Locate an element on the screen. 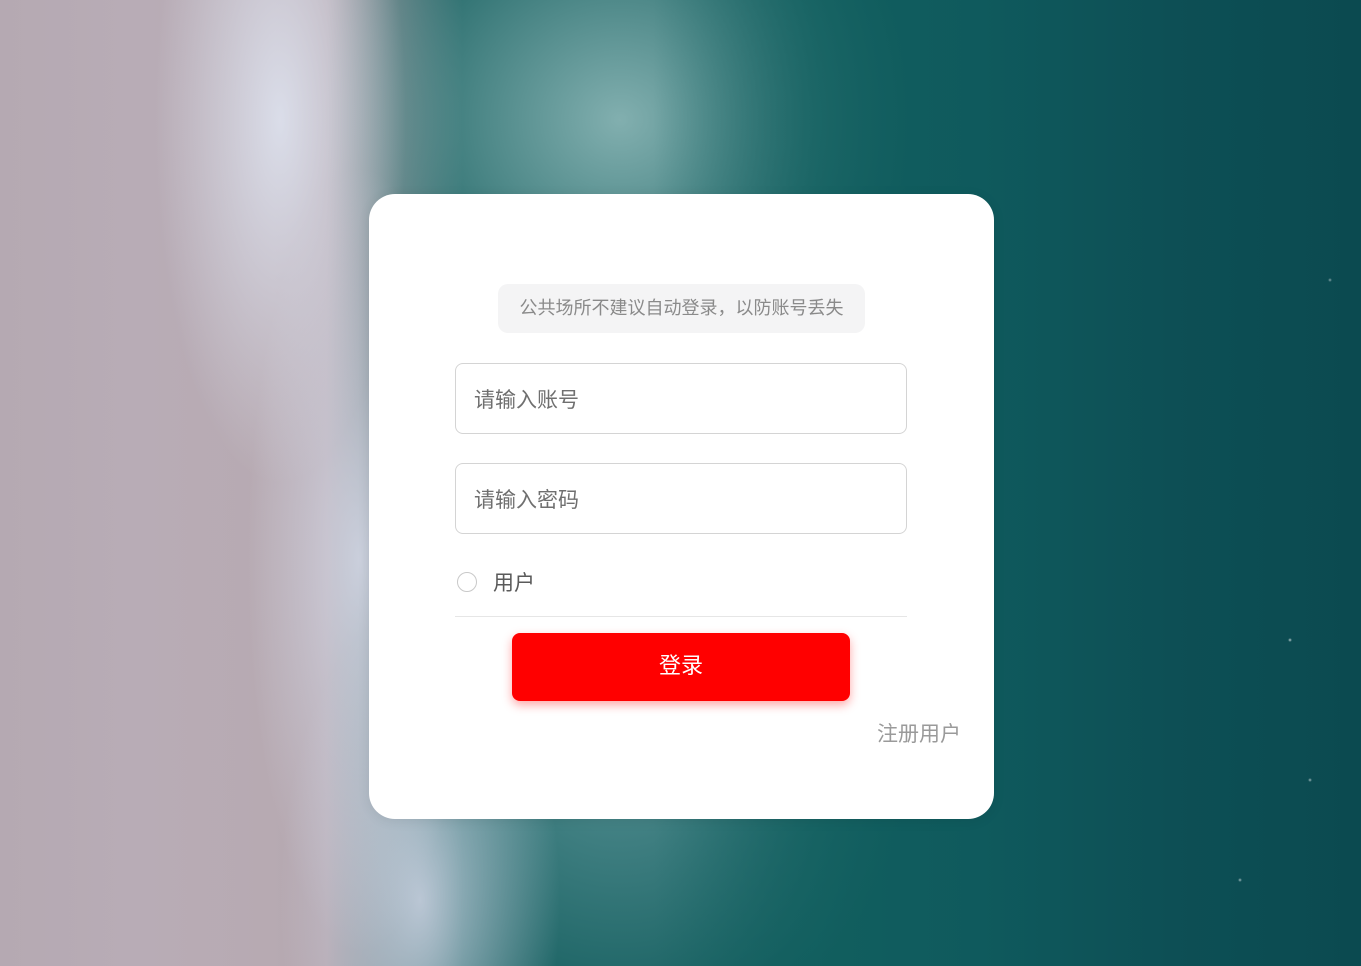 This screenshot has width=1361, height=966. register-link: 注册用户 is located at coordinates (919, 733).